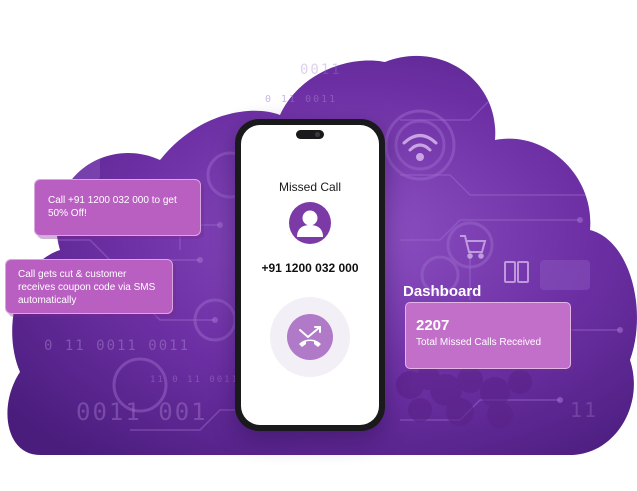  What do you see at coordinates (433, 325) in the screenshot?
I see `missed-calls-count: 2207` at bounding box center [433, 325].